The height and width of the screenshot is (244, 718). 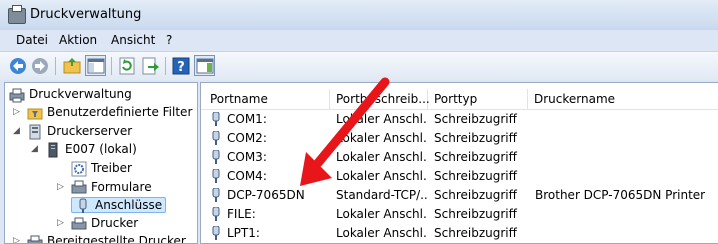 I want to click on tree-label: Druckerserver, so click(x=89, y=131).